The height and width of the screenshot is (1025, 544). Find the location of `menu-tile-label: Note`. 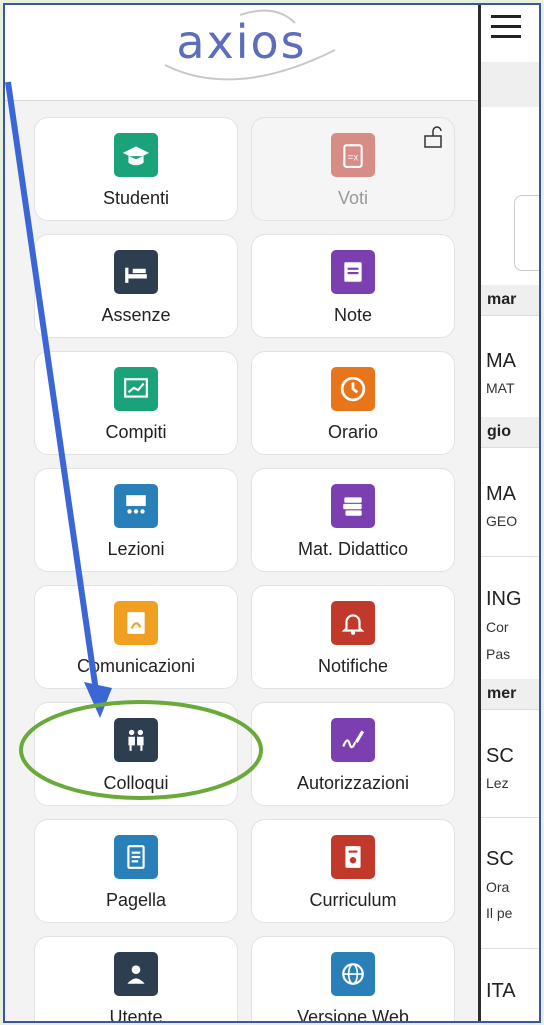

menu-tile-label: Note is located at coordinates (353, 315).